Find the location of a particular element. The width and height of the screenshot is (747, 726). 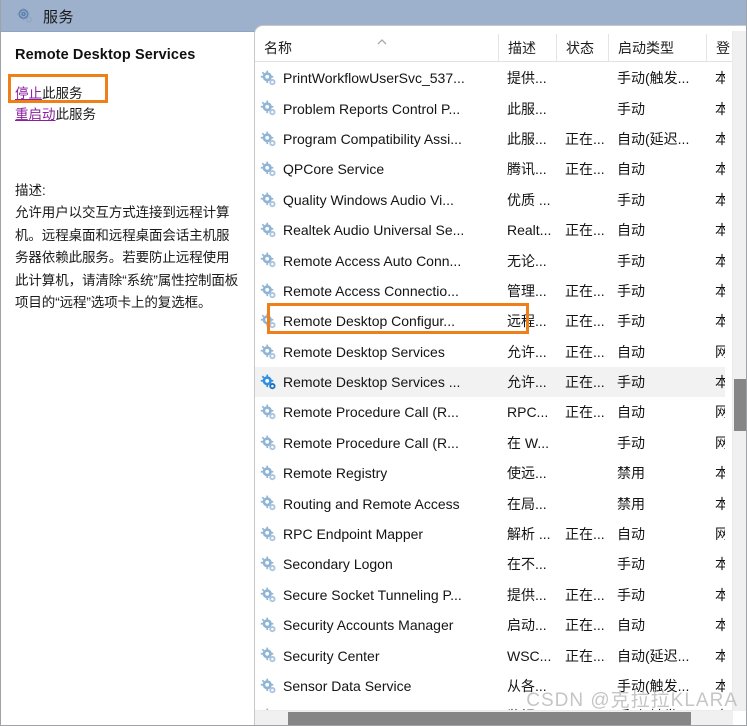

cell-name: Security Center is located at coordinates (331, 655).